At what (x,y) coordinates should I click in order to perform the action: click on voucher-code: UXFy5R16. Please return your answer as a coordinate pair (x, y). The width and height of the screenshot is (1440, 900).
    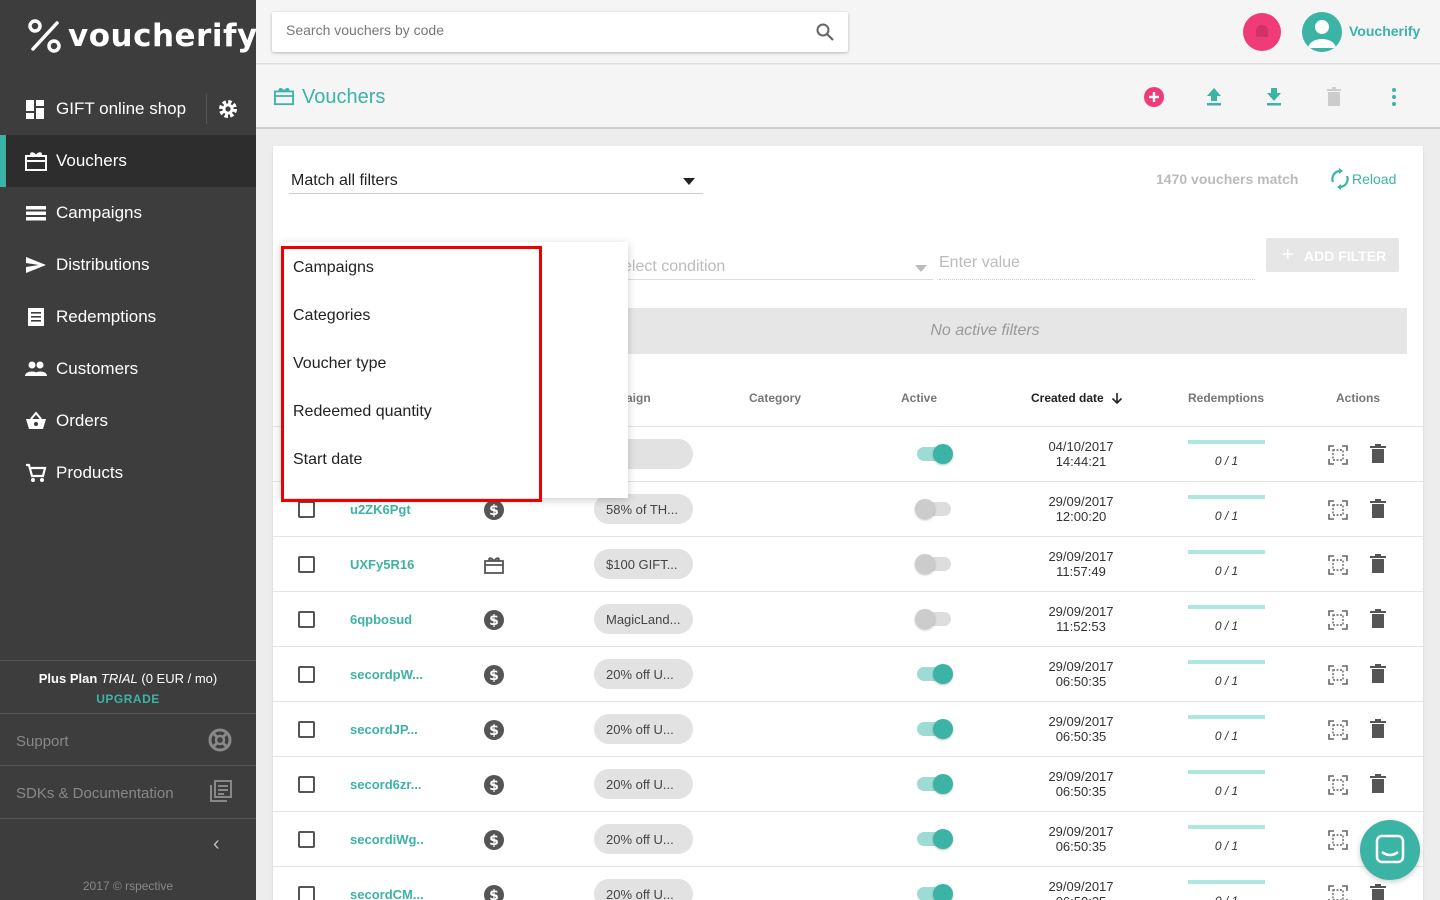
    Looking at the image, I should click on (382, 564).